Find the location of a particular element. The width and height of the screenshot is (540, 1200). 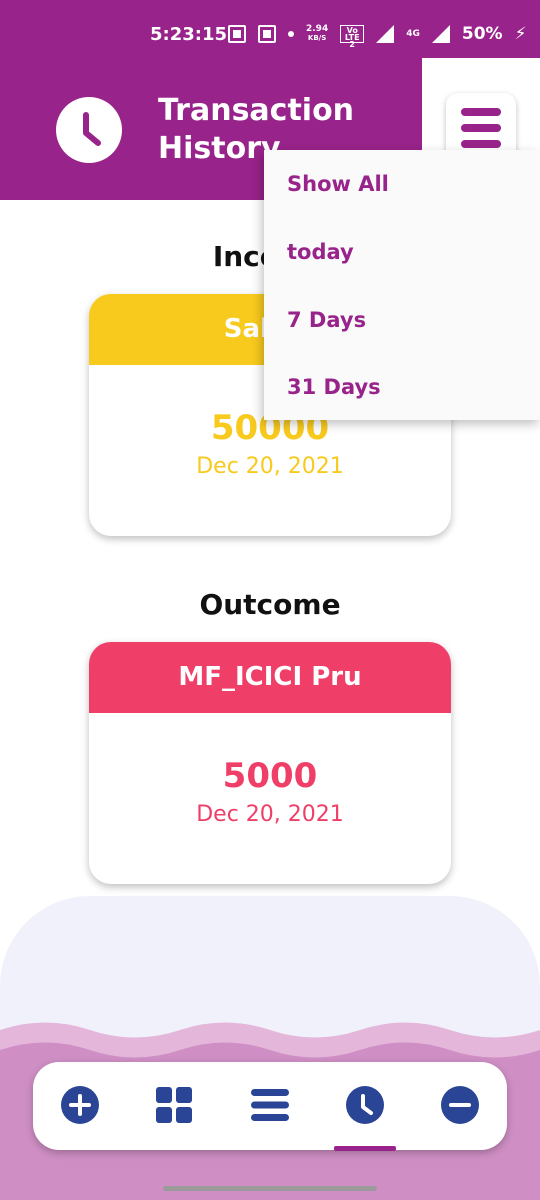

menu-item-7-days: 7 Days is located at coordinates (326, 320).